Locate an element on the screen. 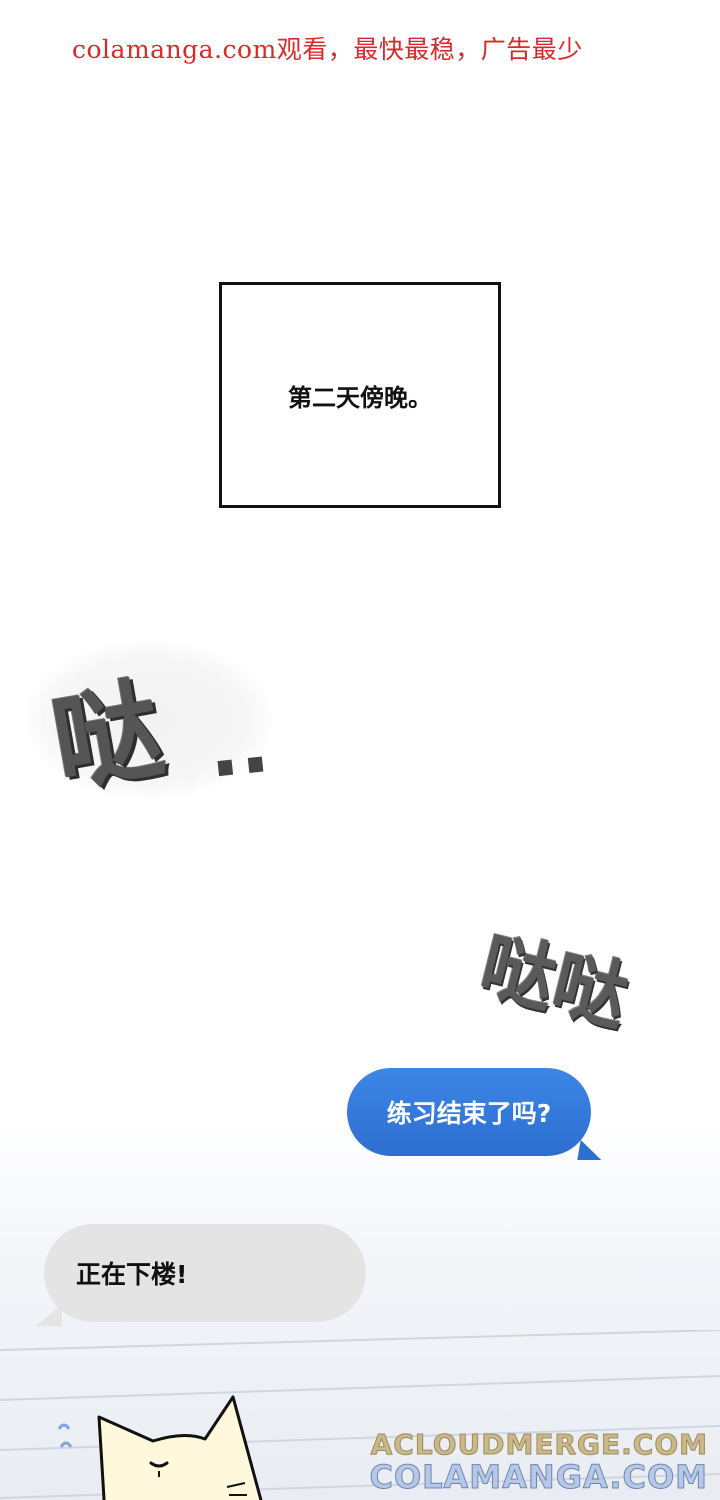 Image resolution: width=720 pixels, height=1500 pixels. narration-box: 第二天傍晚。 is located at coordinates (360, 395).